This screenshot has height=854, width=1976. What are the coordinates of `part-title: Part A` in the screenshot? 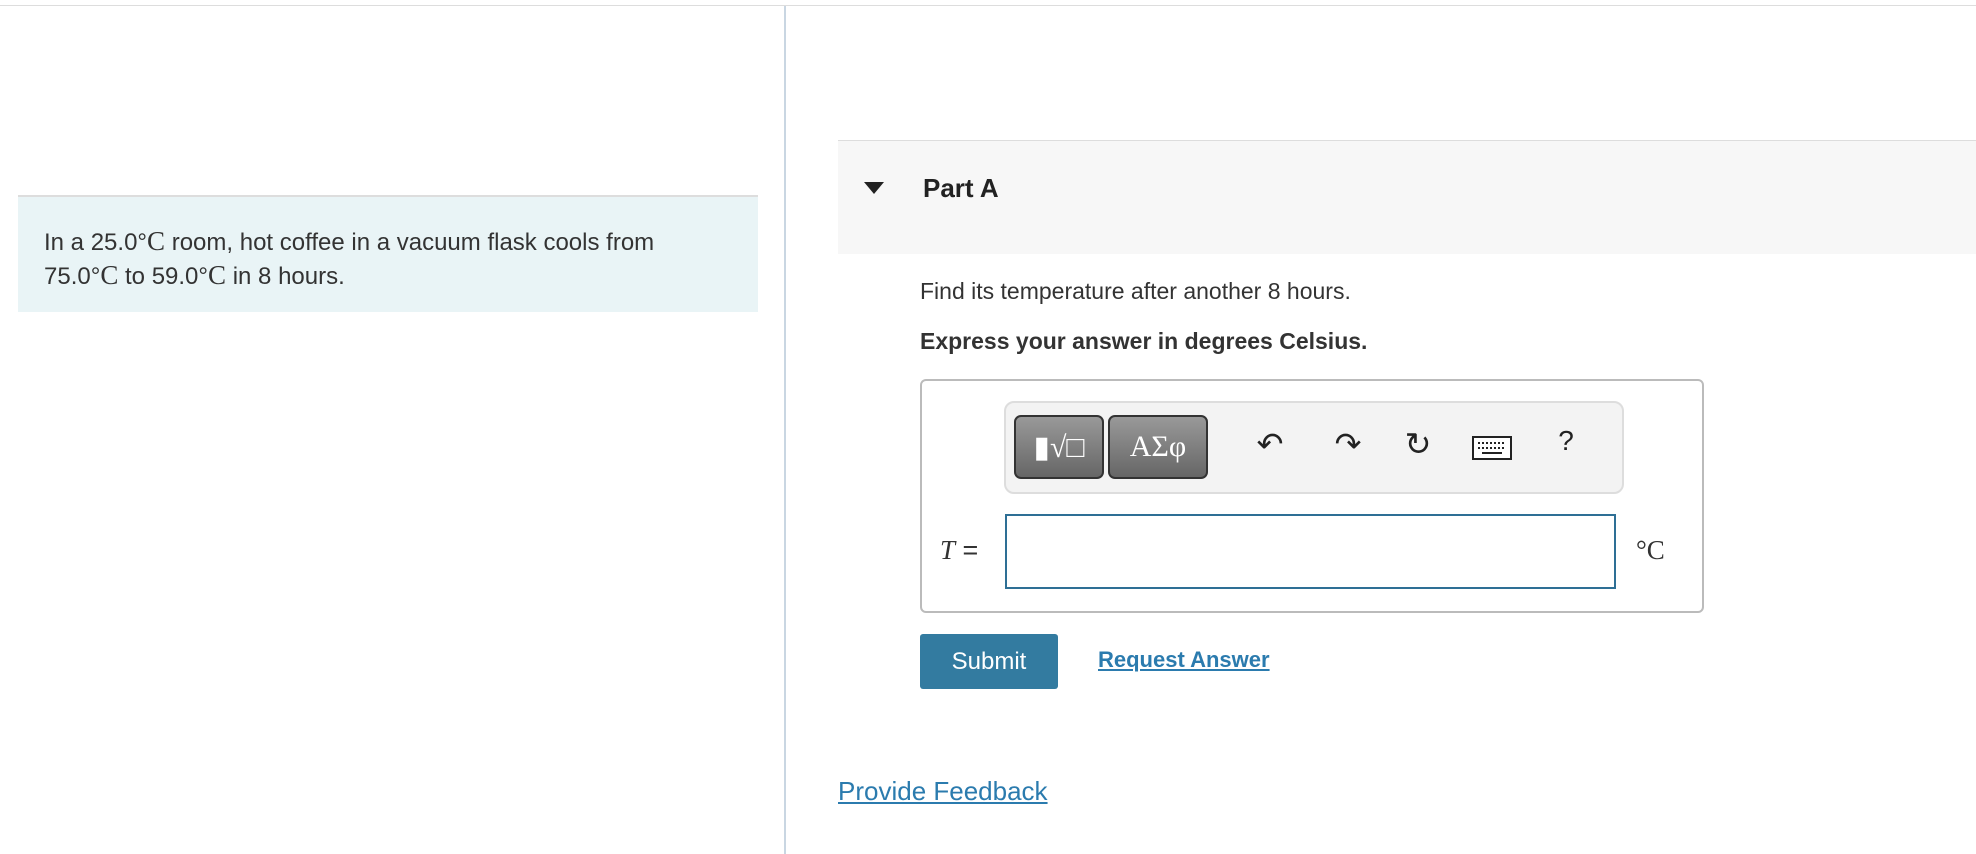 It's located at (961, 188).